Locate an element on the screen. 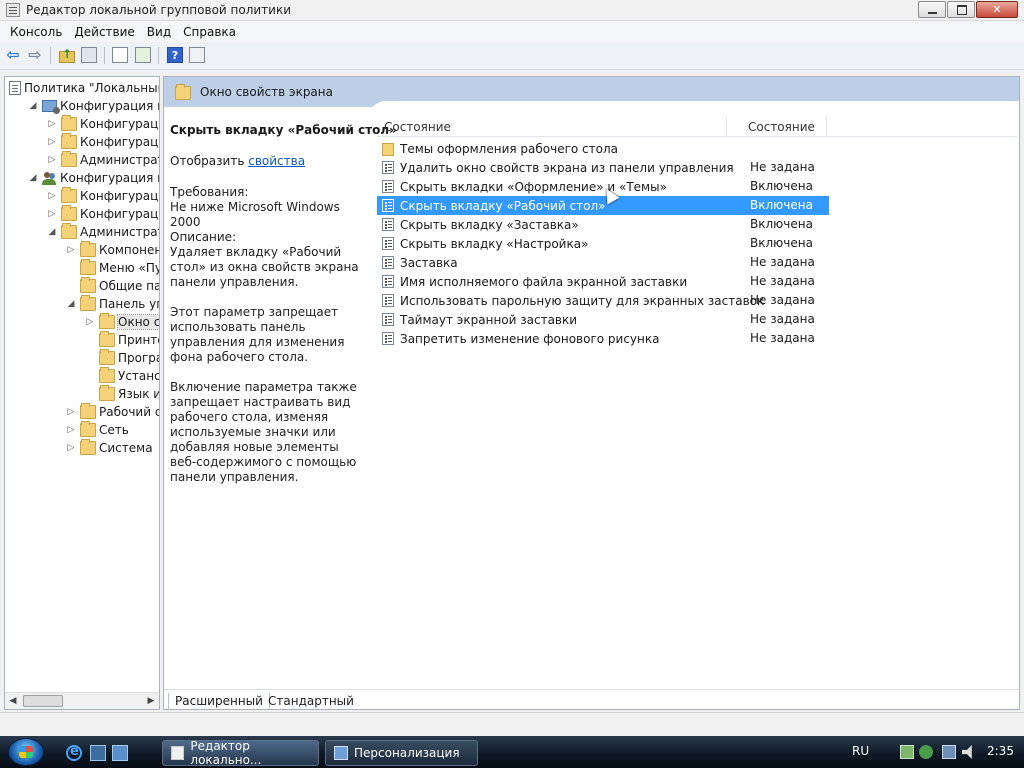  tree-item: Установка is located at coordinates (122, 376).